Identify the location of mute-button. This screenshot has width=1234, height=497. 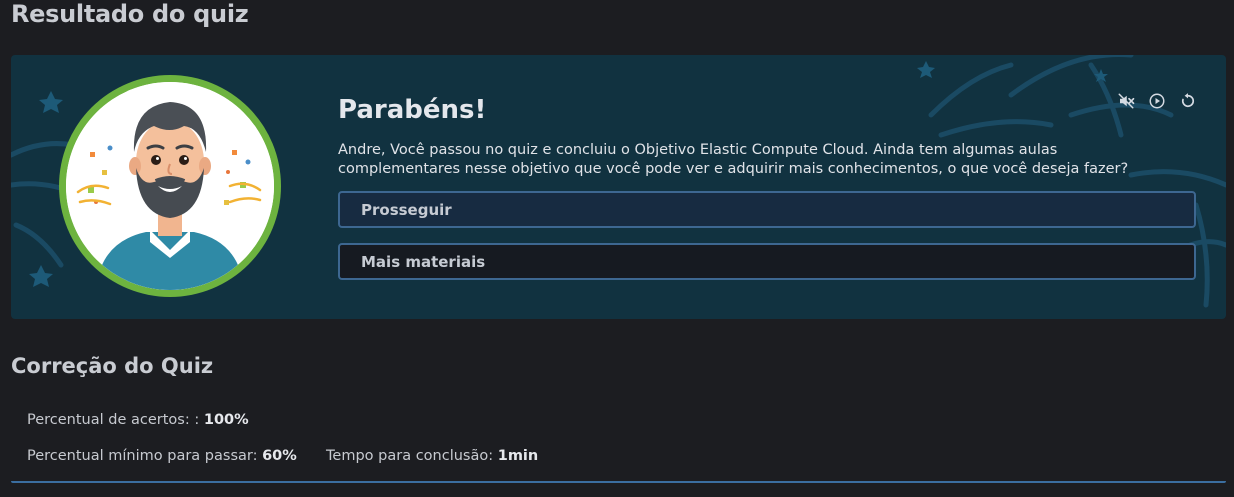
(1126, 101).